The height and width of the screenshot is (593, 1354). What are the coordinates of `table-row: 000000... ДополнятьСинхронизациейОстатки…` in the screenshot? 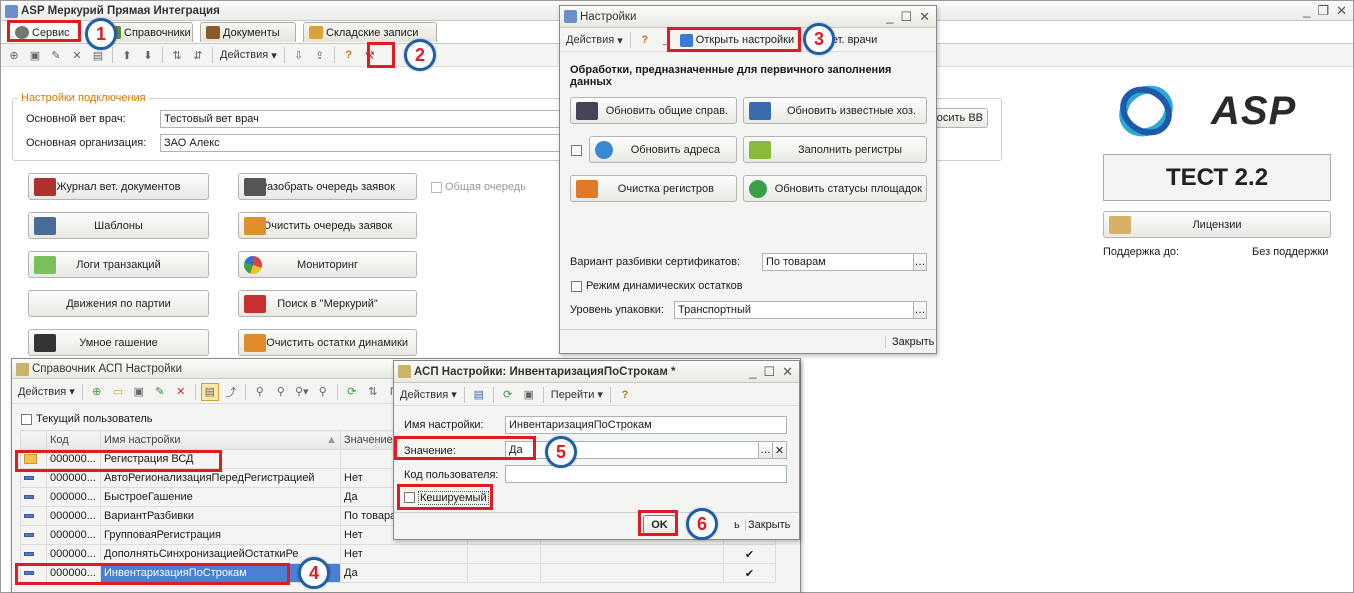 It's located at (398, 554).